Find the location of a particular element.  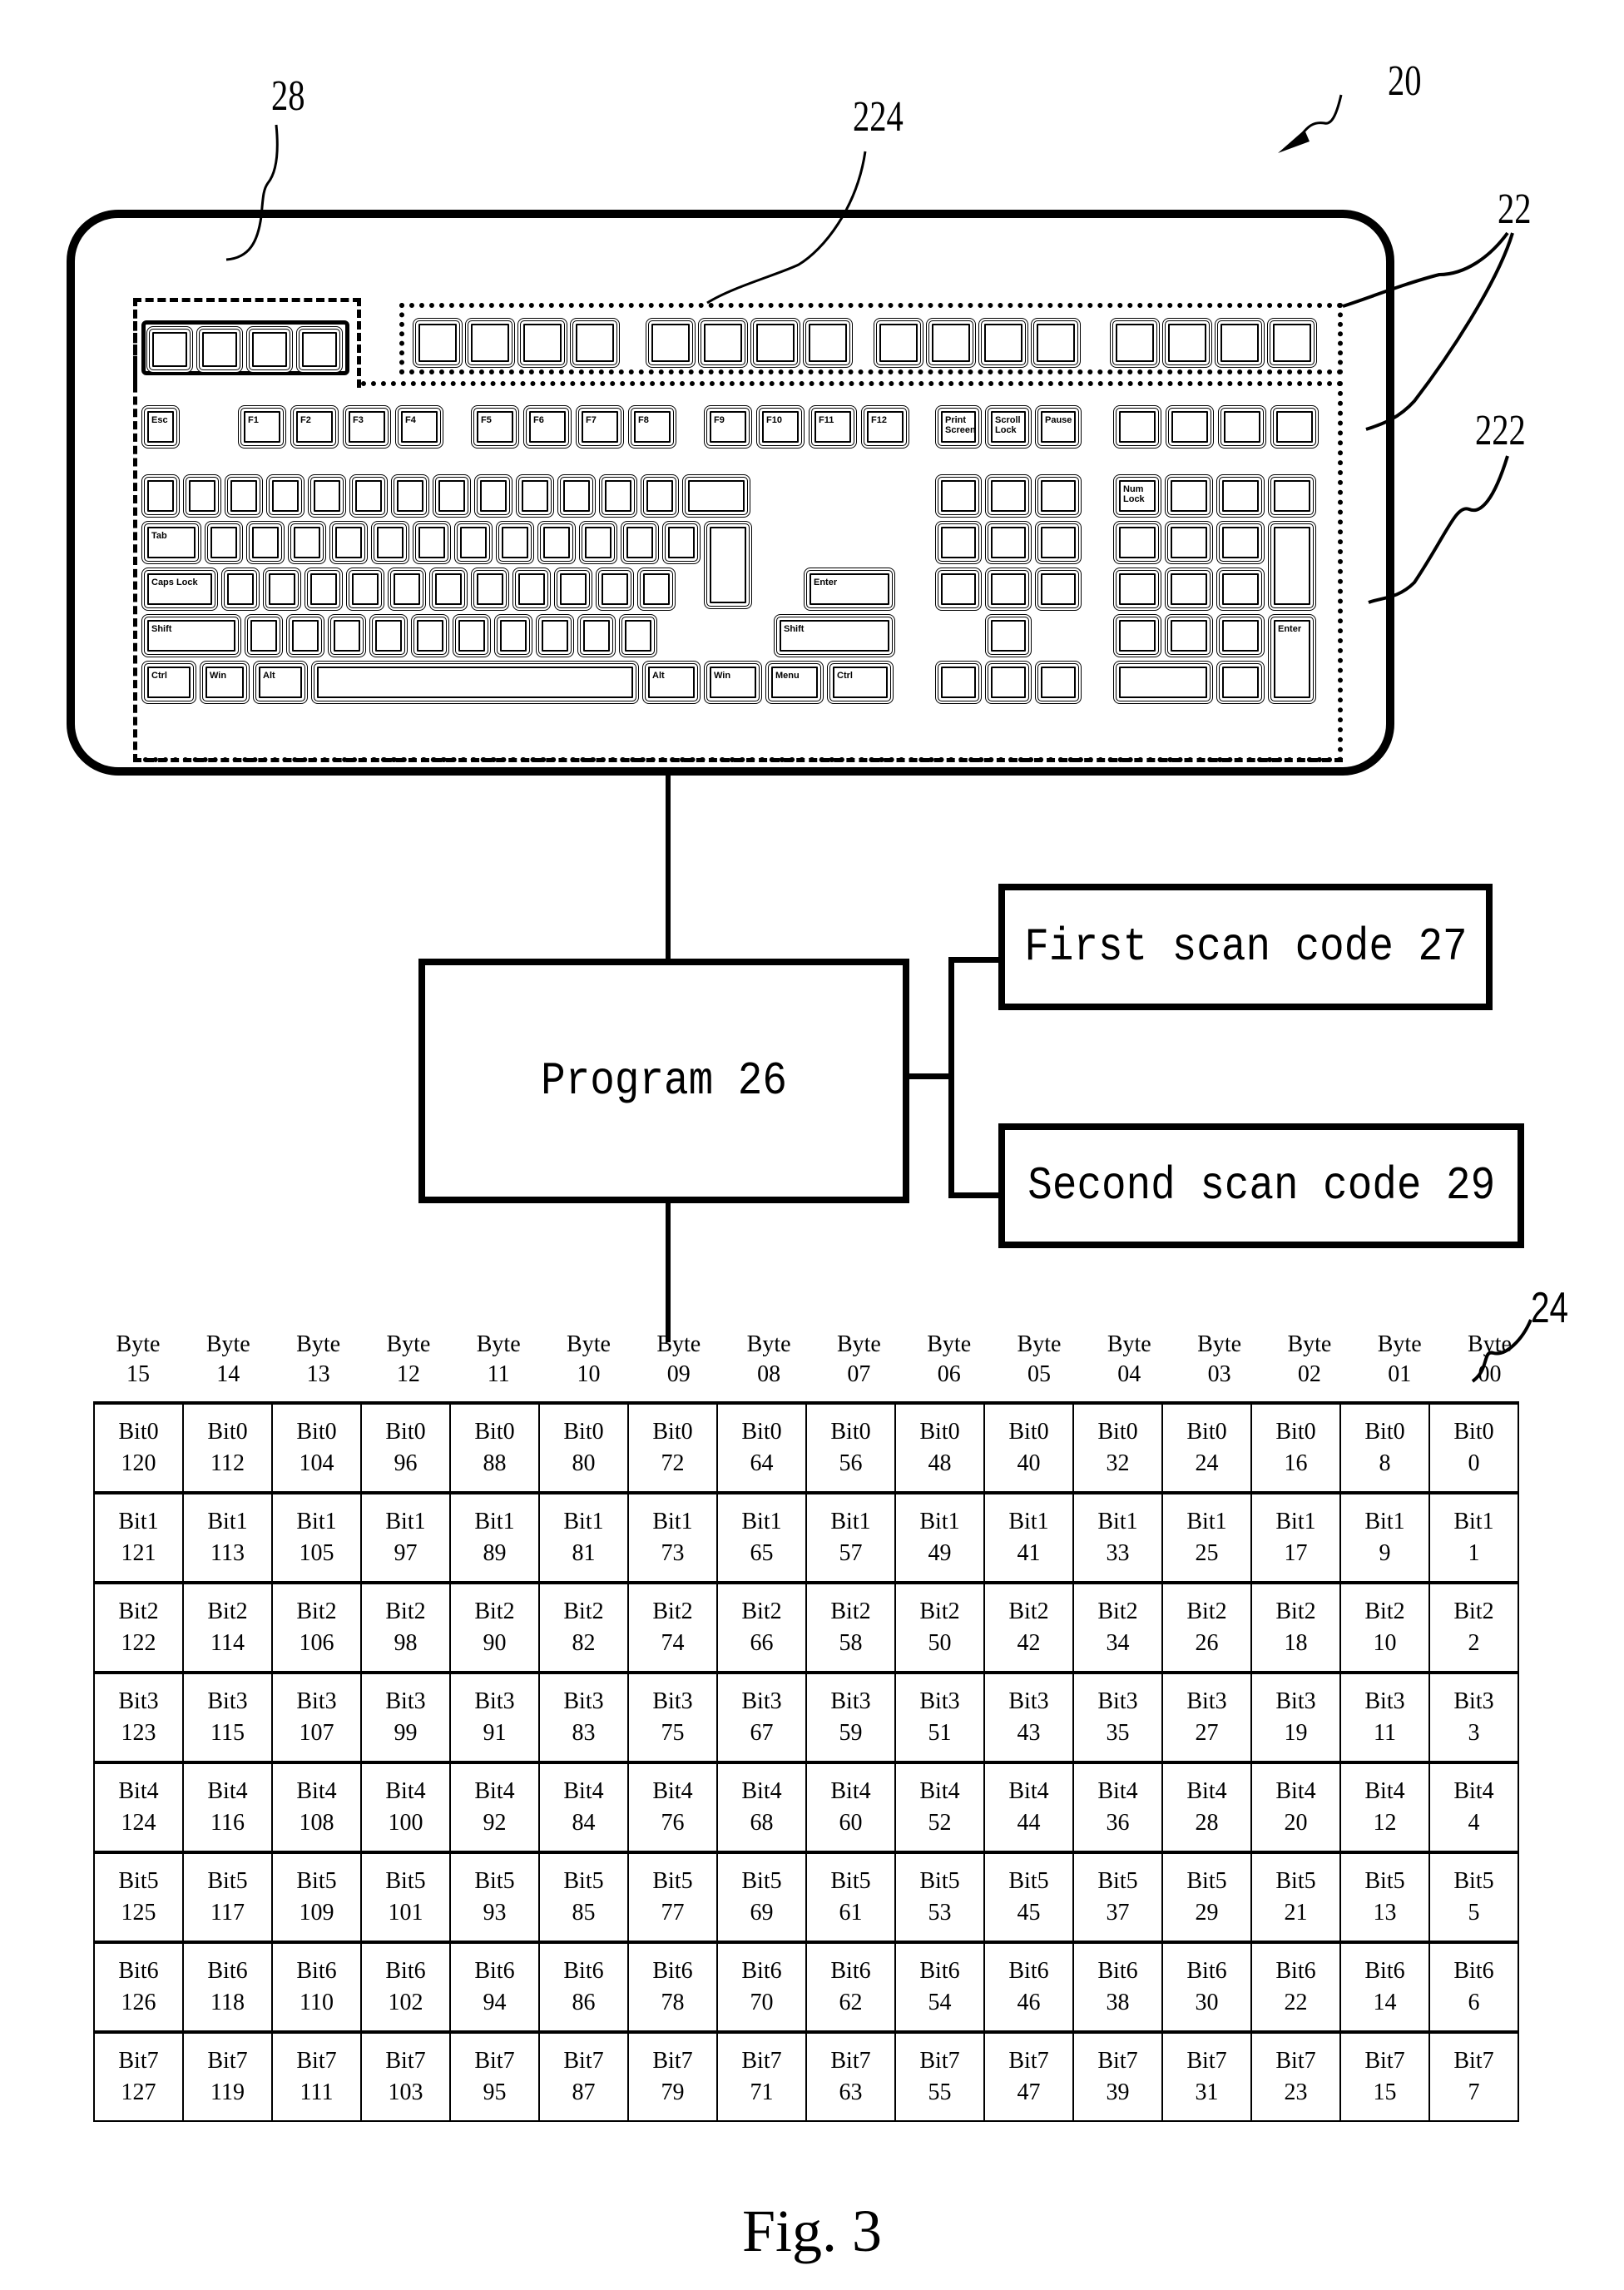

key-label: Alt is located at coordinates (269, 676).